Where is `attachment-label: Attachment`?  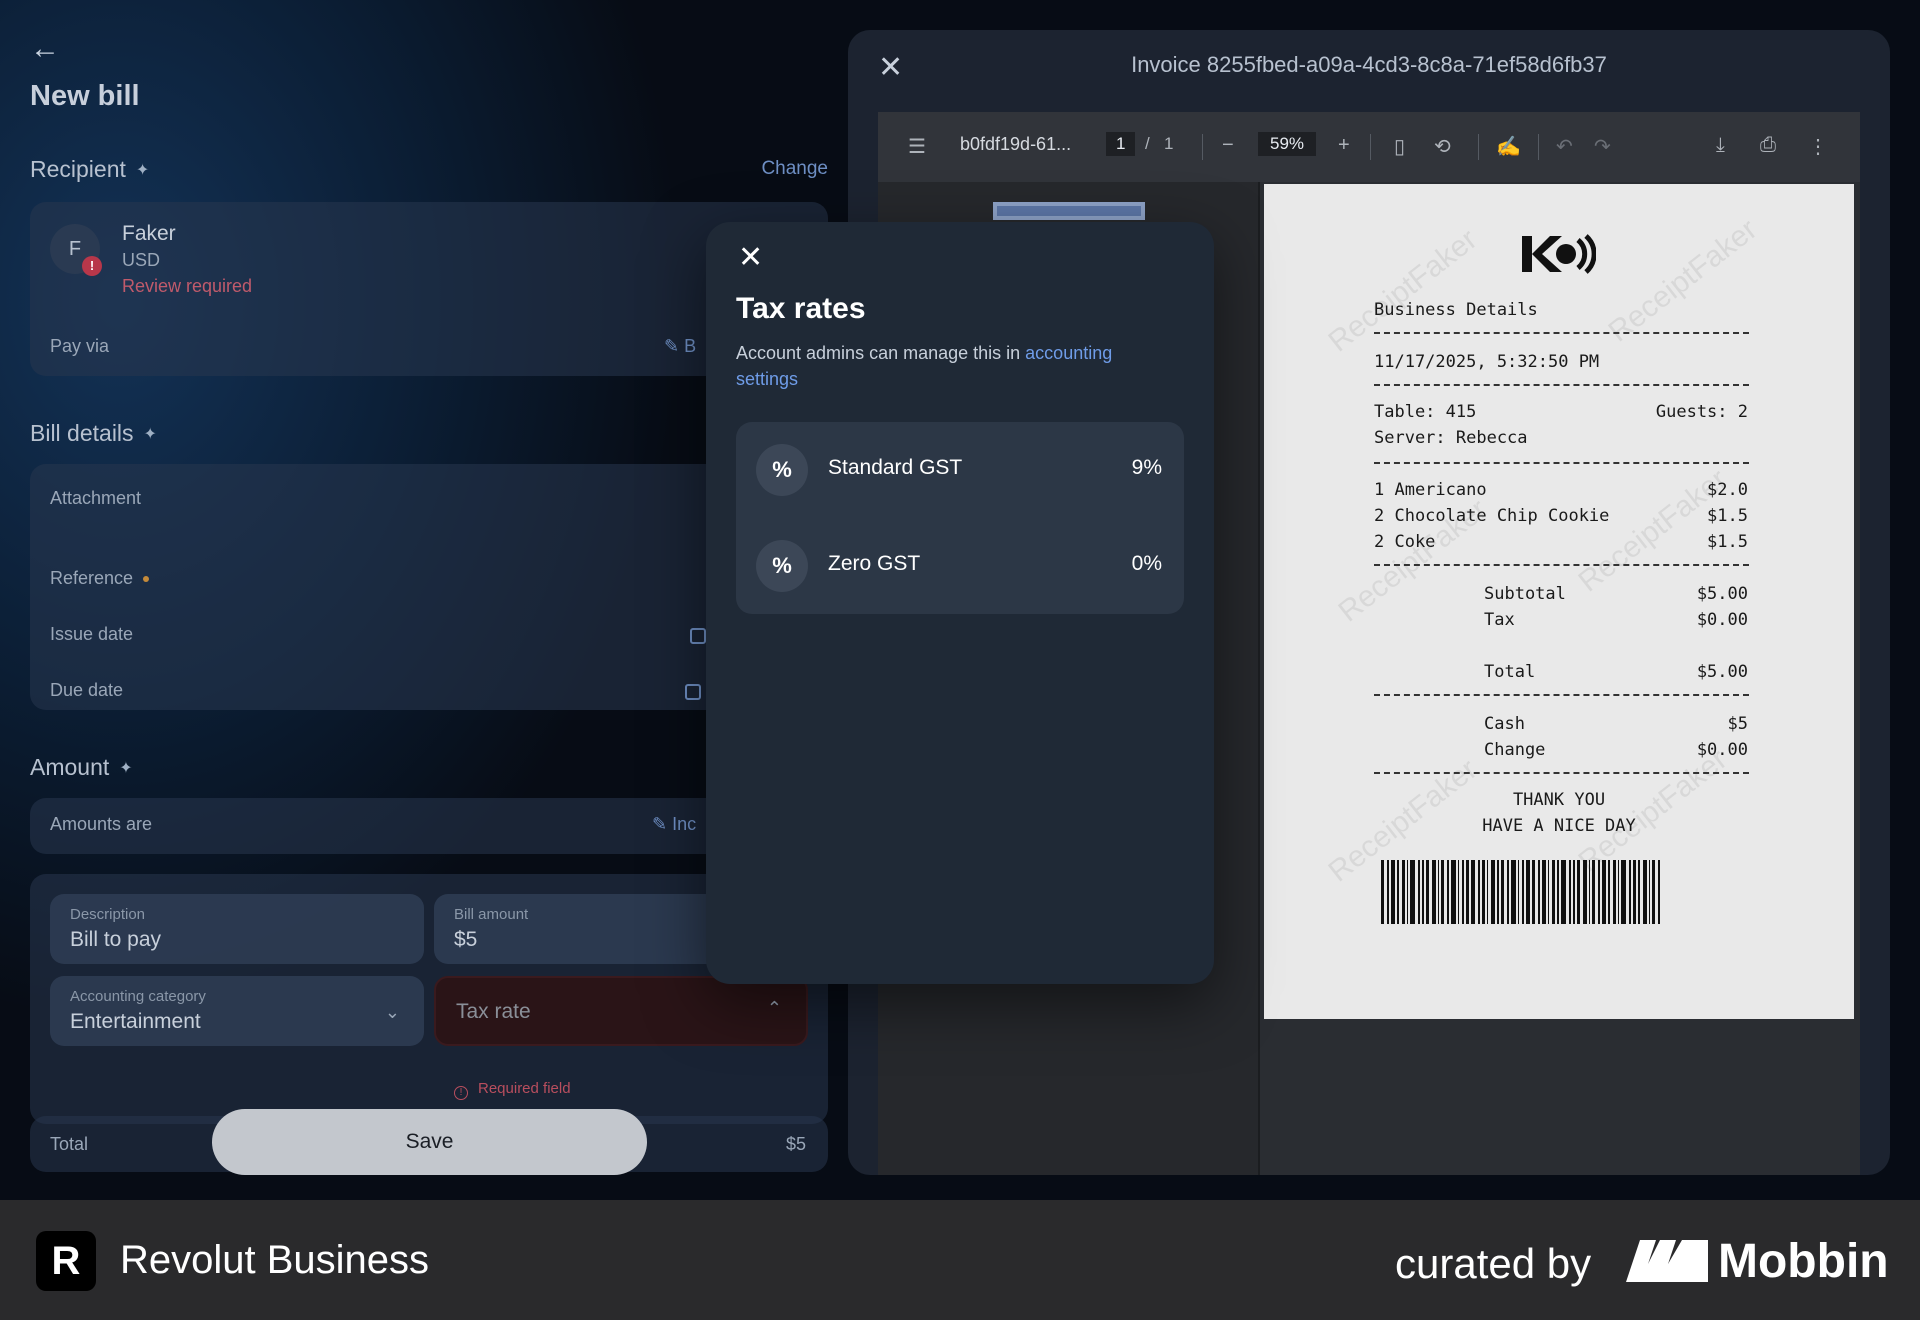
attachment-label: Attachment is located at coordinates (95, 498).